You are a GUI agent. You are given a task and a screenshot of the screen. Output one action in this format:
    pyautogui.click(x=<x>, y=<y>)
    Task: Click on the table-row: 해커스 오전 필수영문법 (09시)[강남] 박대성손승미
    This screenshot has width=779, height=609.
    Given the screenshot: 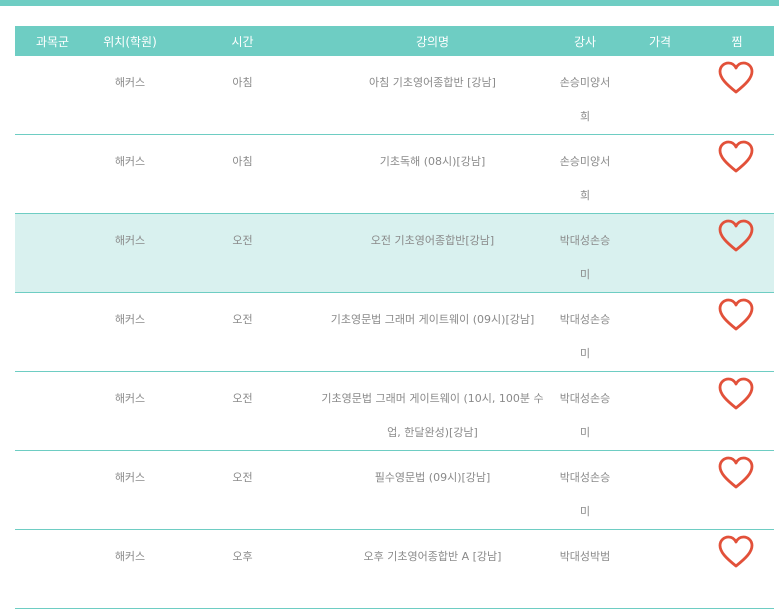 What is the action you would take?
    pyautogui.click(x=394, y=490)
    